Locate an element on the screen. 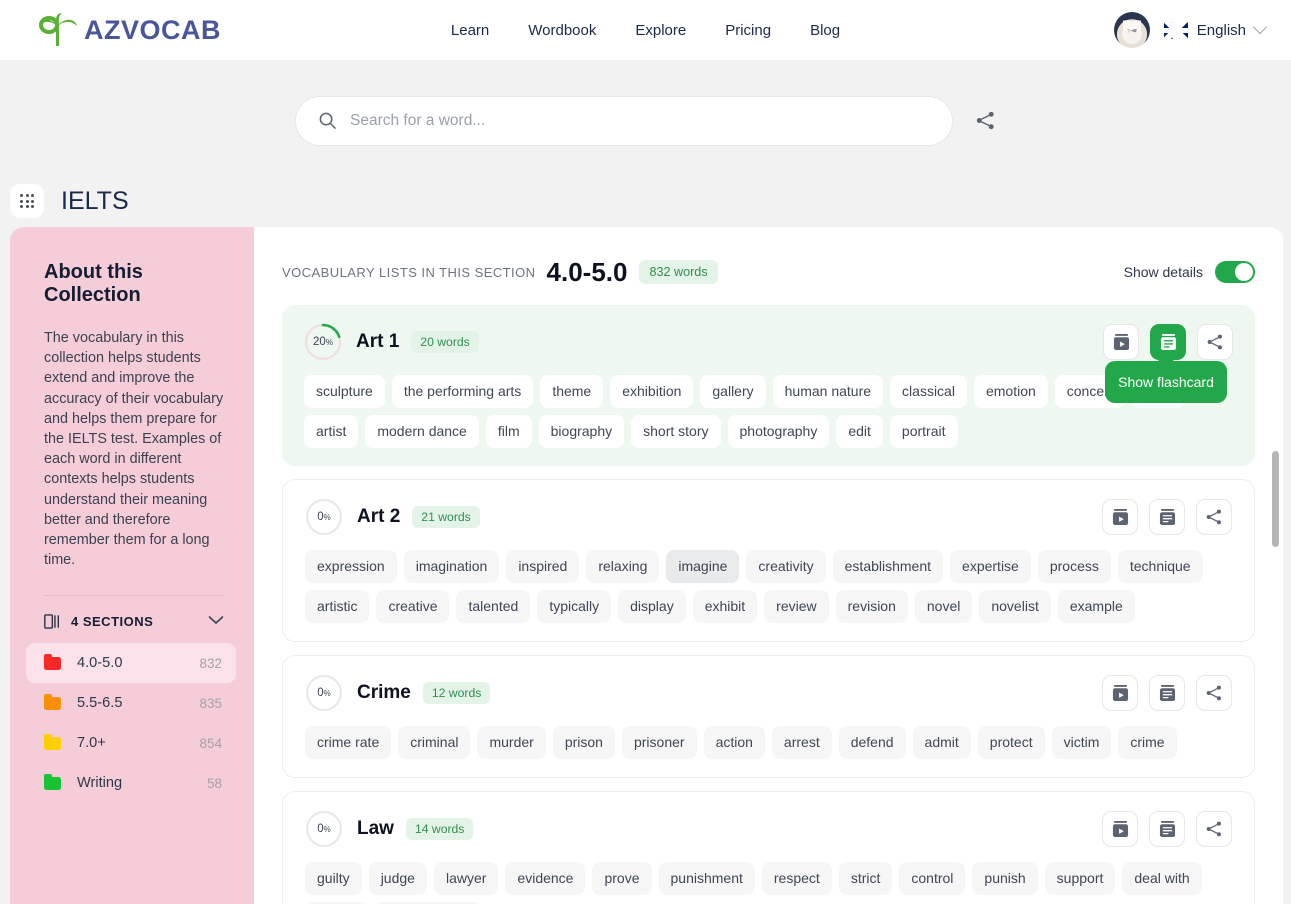 The height and width of the screenshot is (904, 1291). word-chip: typically is located at coordinates (574, 606).